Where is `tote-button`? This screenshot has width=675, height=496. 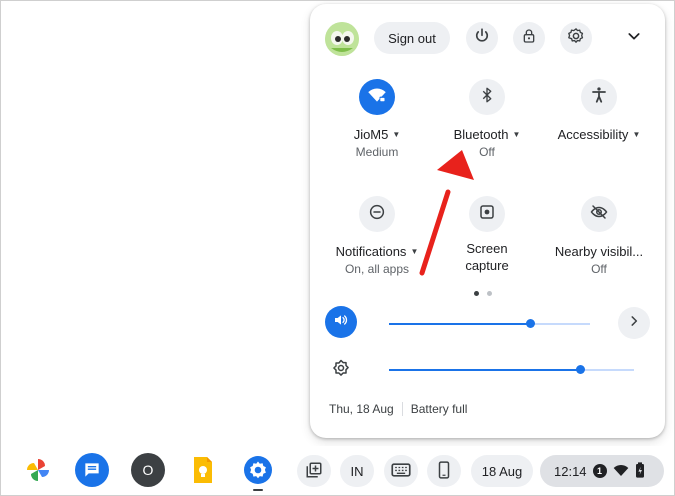 tote-button is located at coordinates (314, 471).